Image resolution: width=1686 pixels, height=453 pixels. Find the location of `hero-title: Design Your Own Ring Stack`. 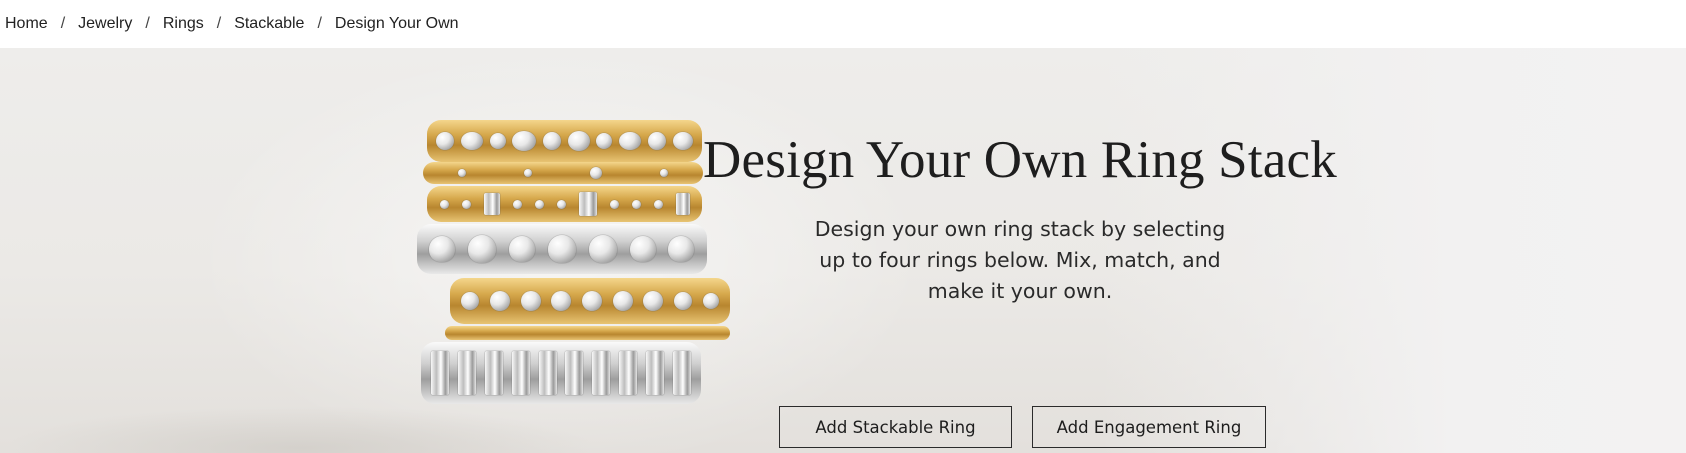

hero-title: Design Your Own Ring Stack is located at coordinates (1020, 160).